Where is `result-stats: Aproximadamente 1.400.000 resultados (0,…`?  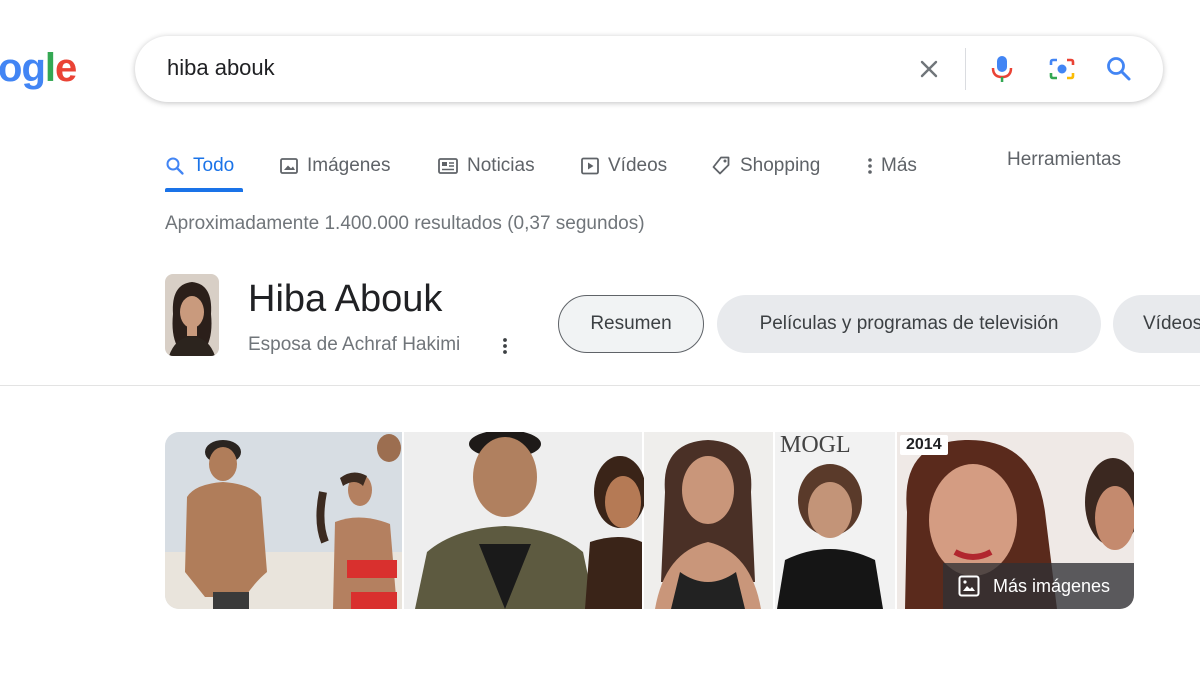 result-stats: Aproximadamente 1.400.000 resultados (0,… is located at coordinates (405, 223).